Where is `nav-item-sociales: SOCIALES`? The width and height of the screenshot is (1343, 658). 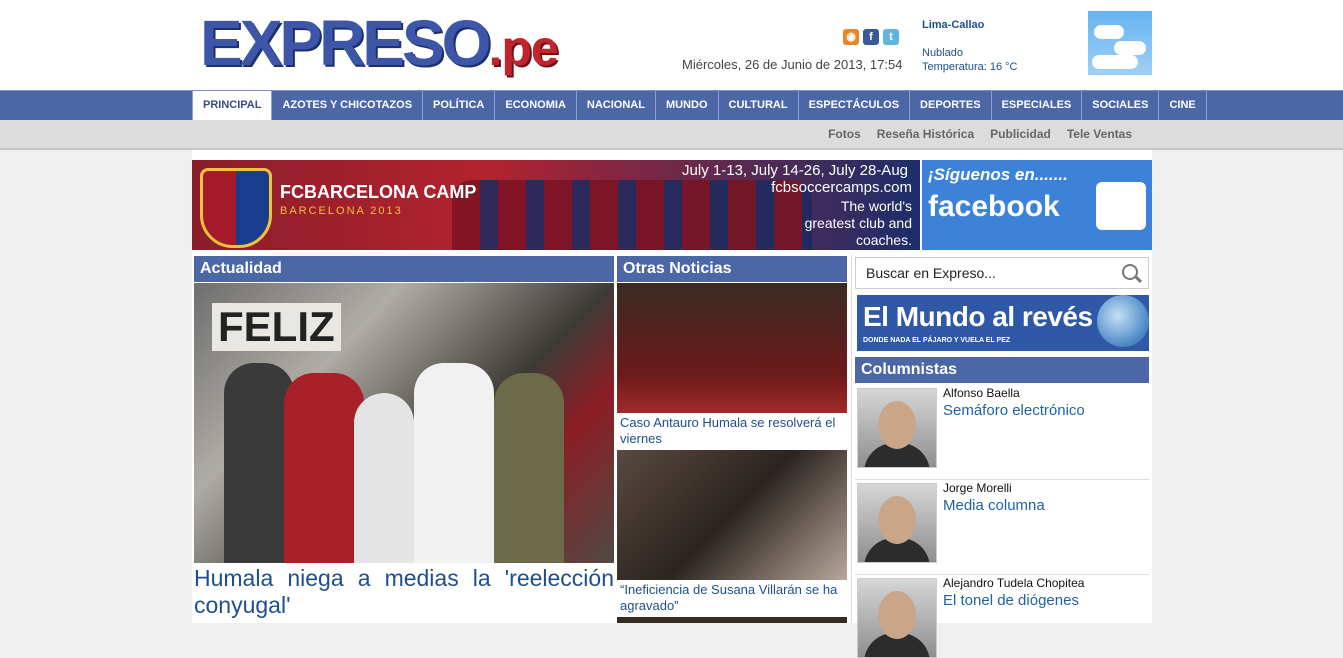 nav-item-sociales: SOCIALES is located at coordinates (1119, 105).